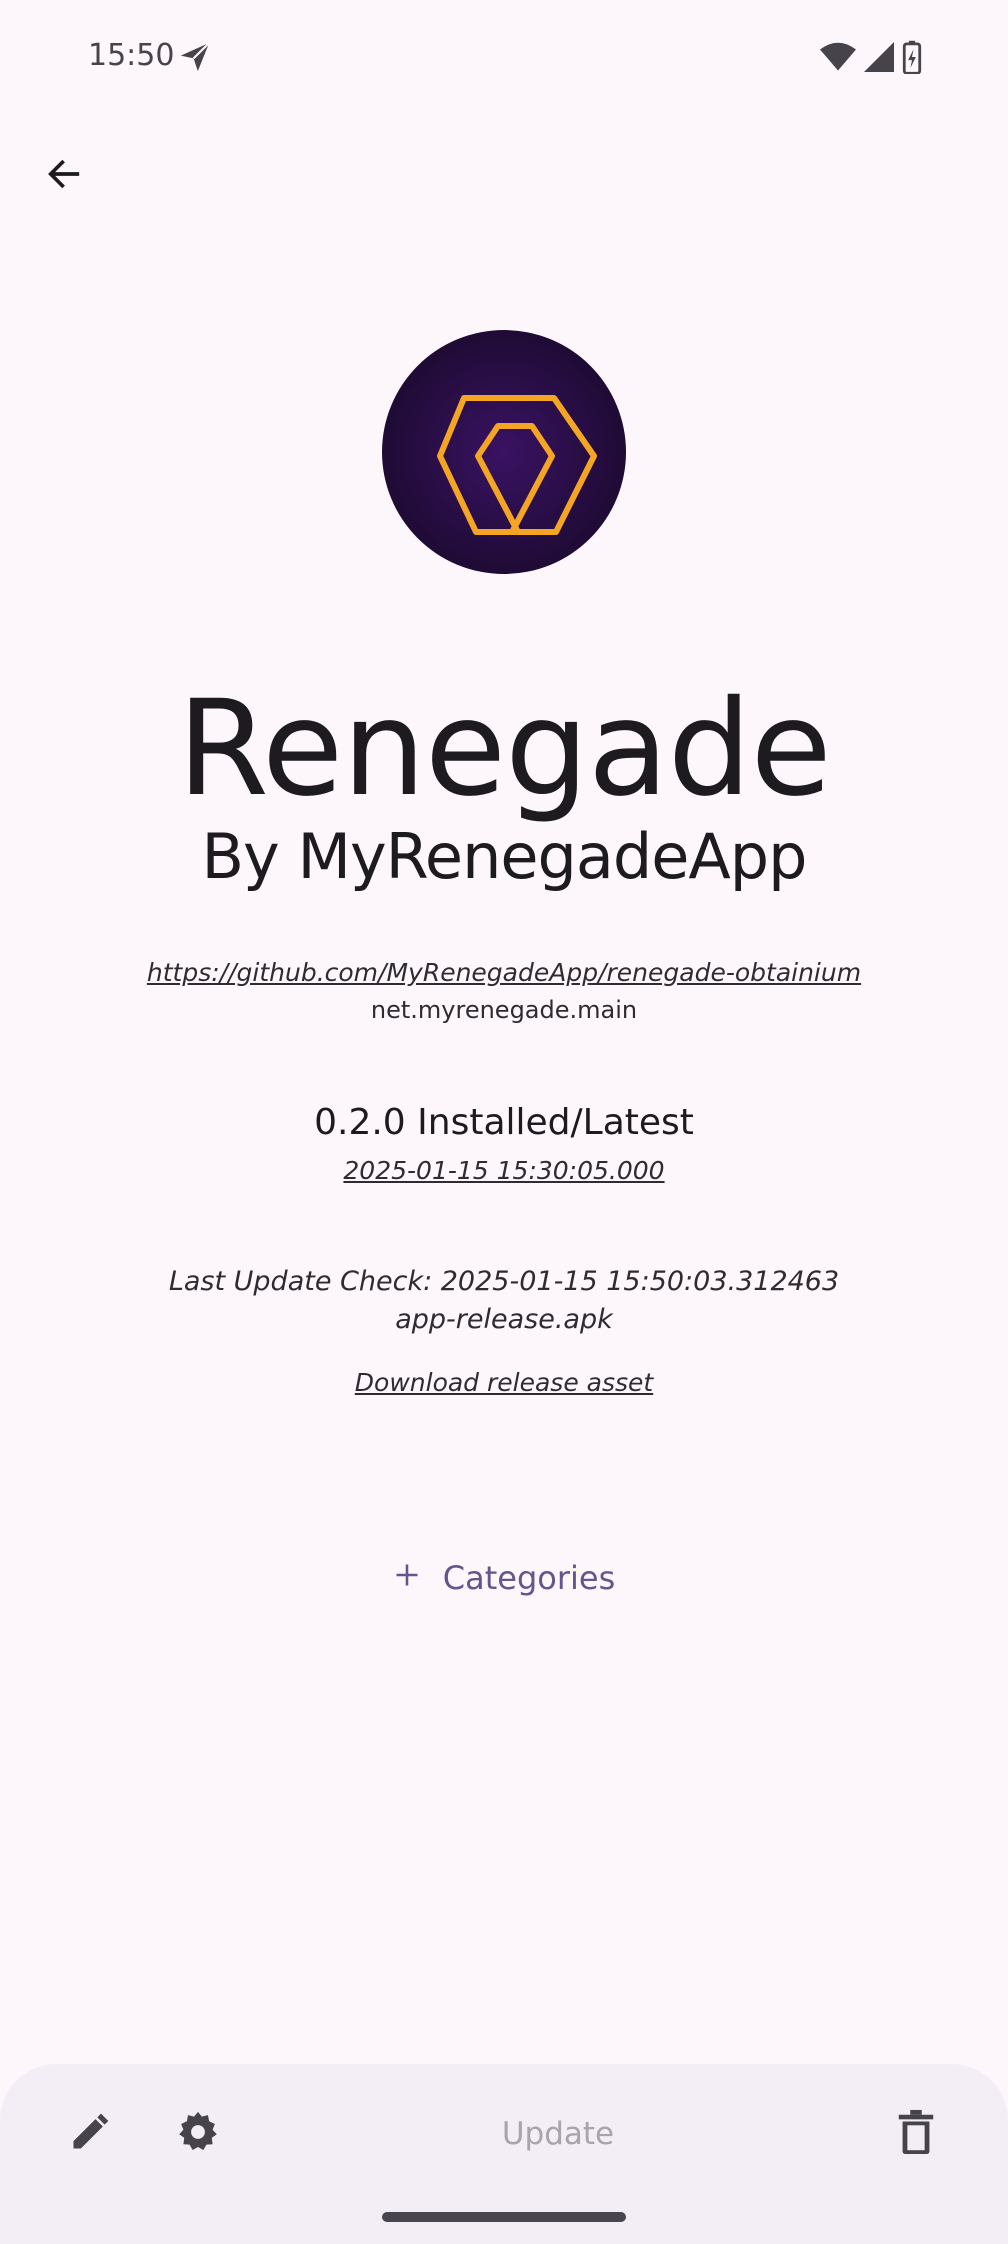 This screenshot has height=2244, width=1008. Describe the element at coordinates (558, 2134) in the screenshot. I see `update-button: Update` at that location.